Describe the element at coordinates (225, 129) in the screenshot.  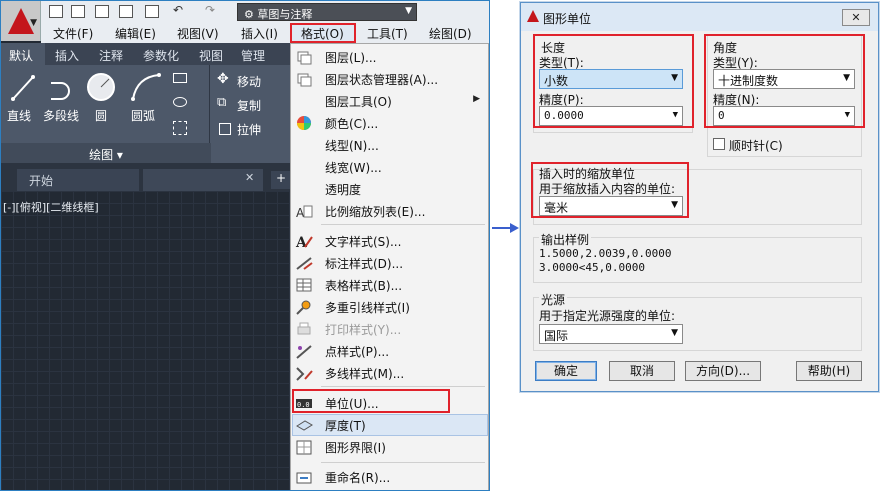
I see `stretch-icon` at that location.